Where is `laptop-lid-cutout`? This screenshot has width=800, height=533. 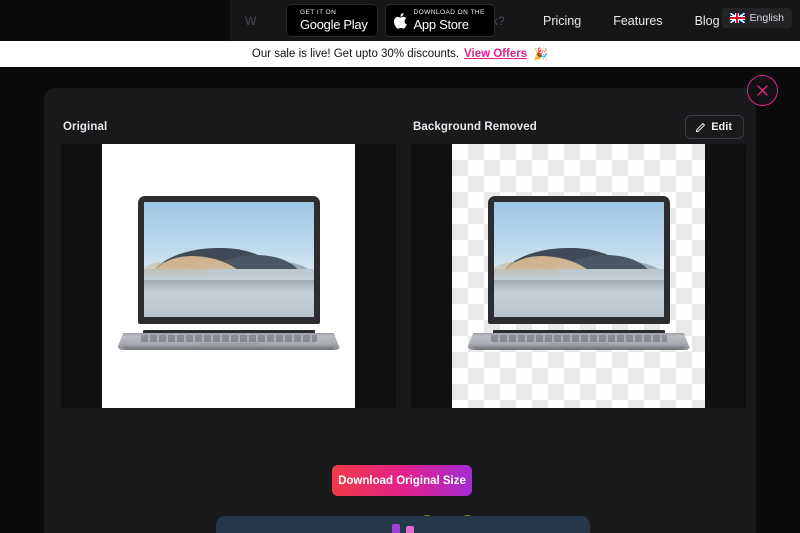
laptop-lid-cutout is located at coordinates (578, 260).